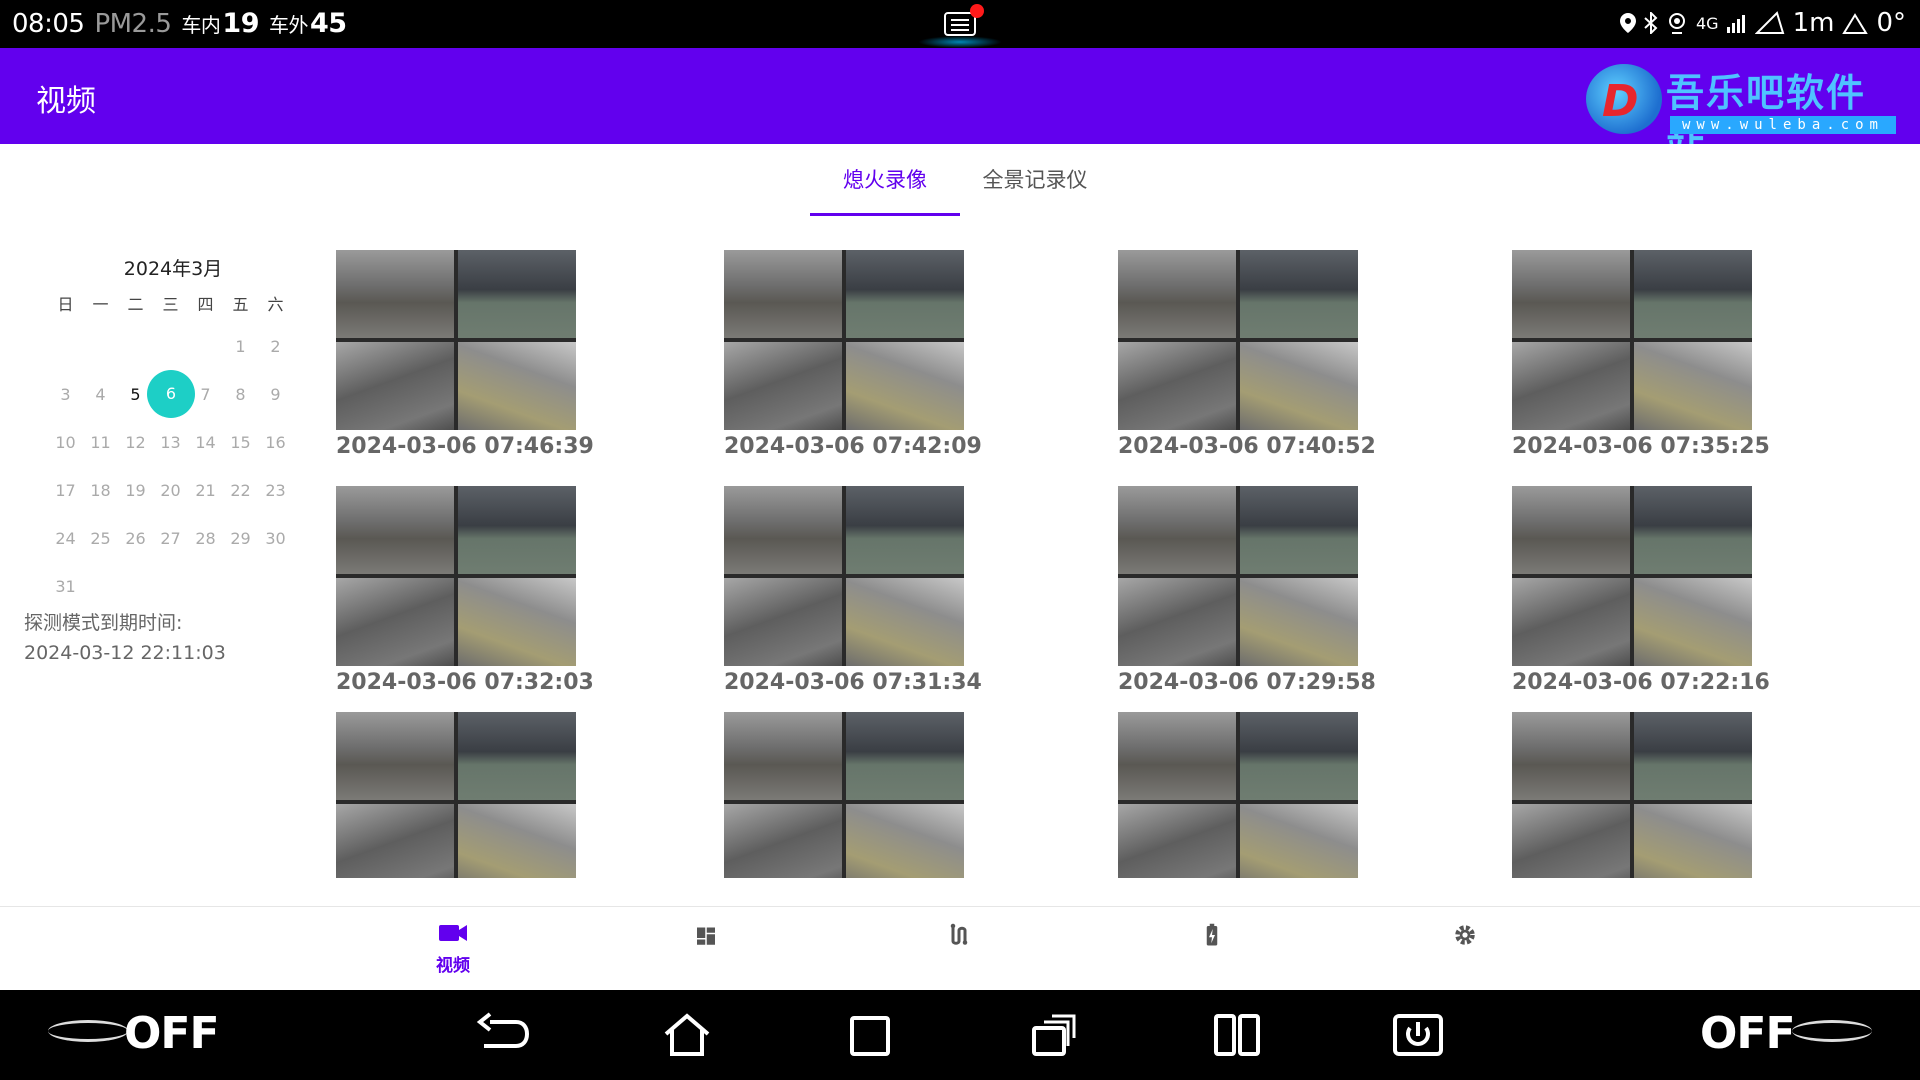 This screenshot has width=1920, height=1080. Describe the element at coordinates (201, 25) in the screenshot. I see `inside-temp-label: 车内` at that location.